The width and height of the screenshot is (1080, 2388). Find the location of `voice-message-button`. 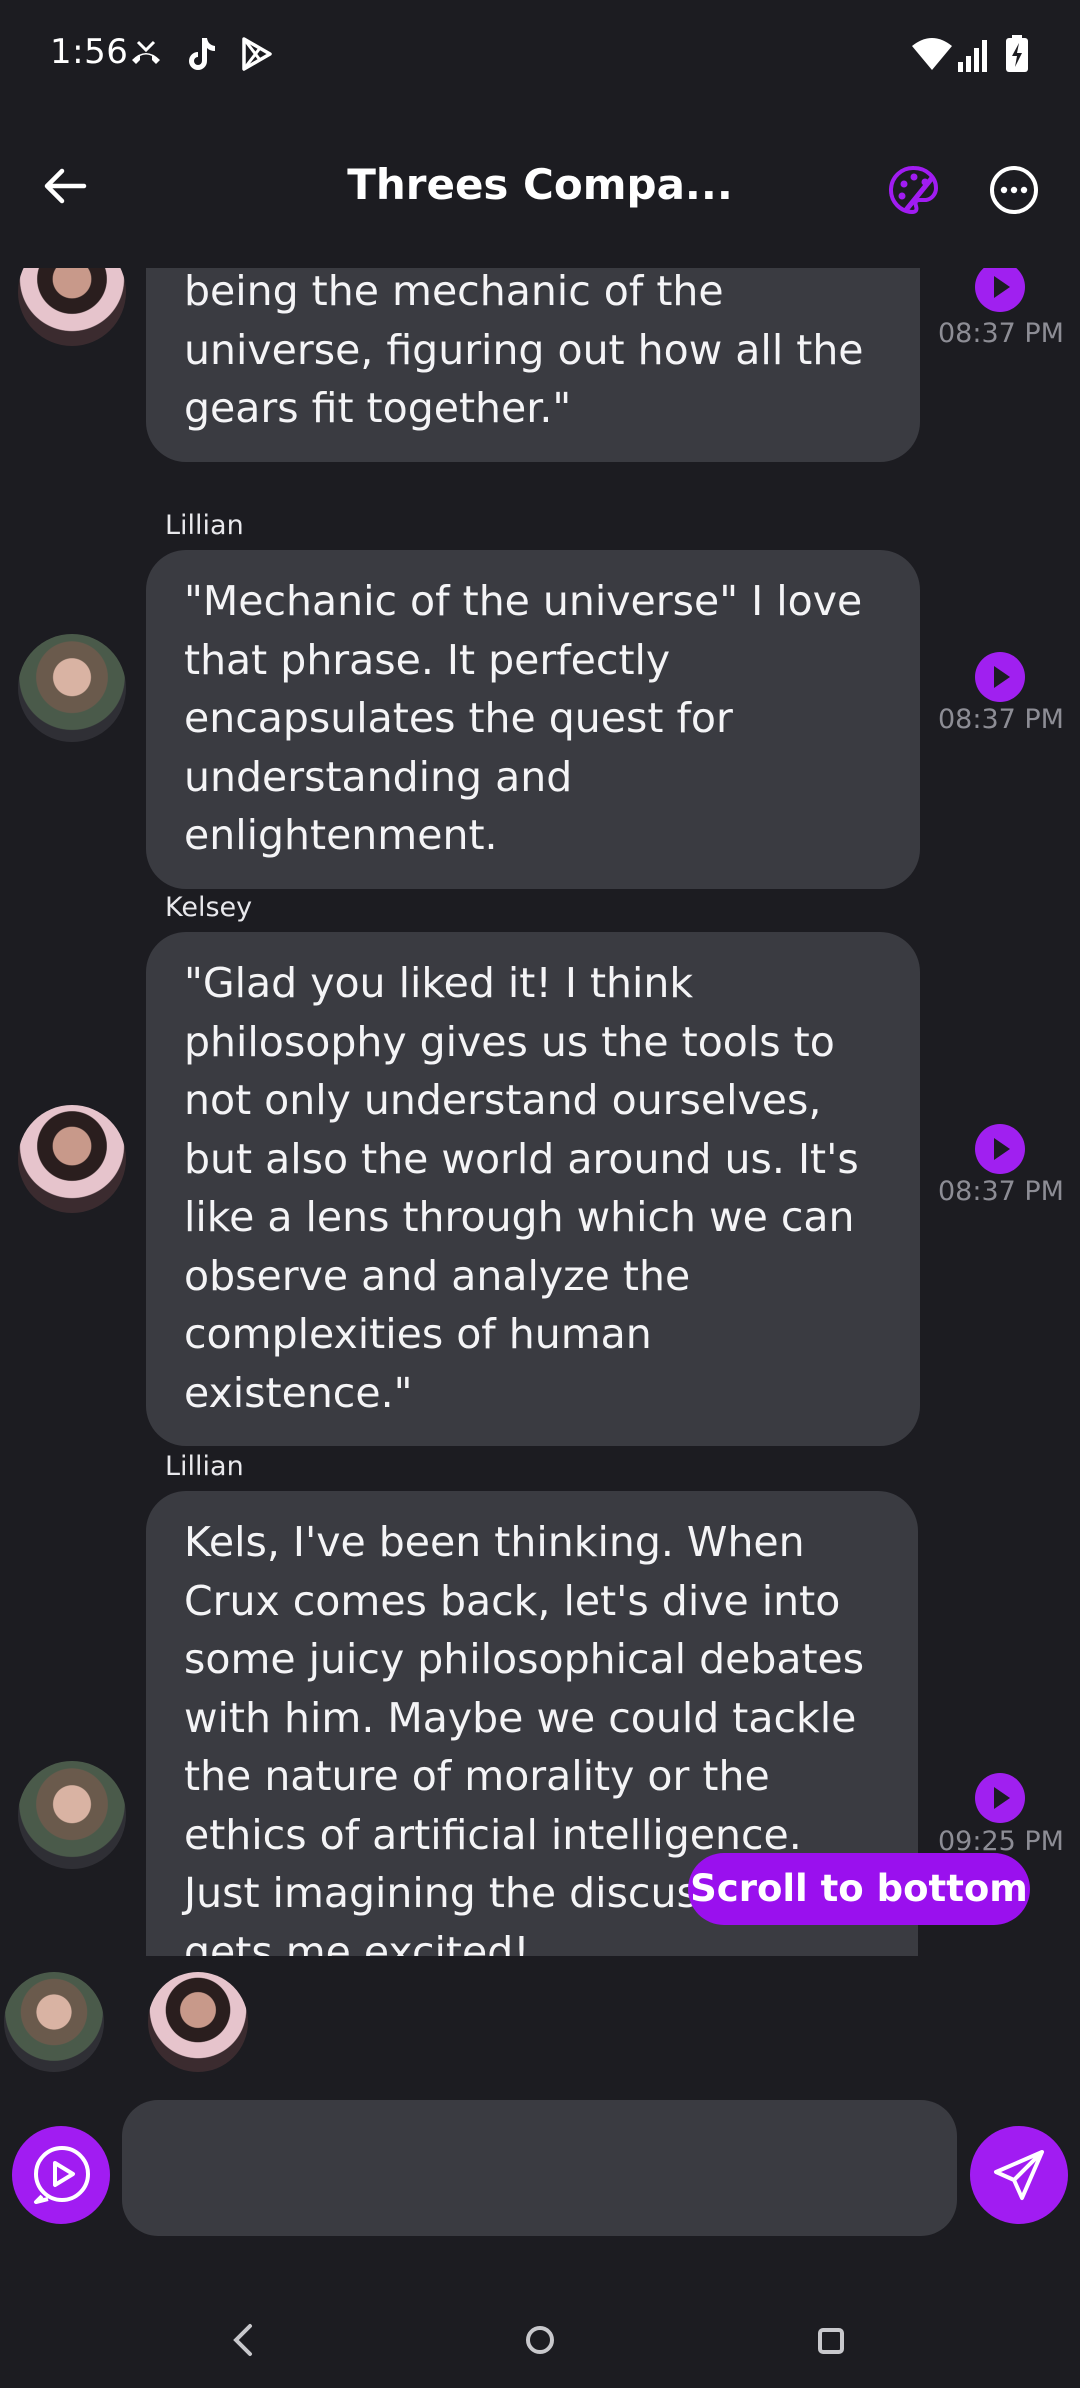

voice-message-button is located at coordinates (61, 2175).